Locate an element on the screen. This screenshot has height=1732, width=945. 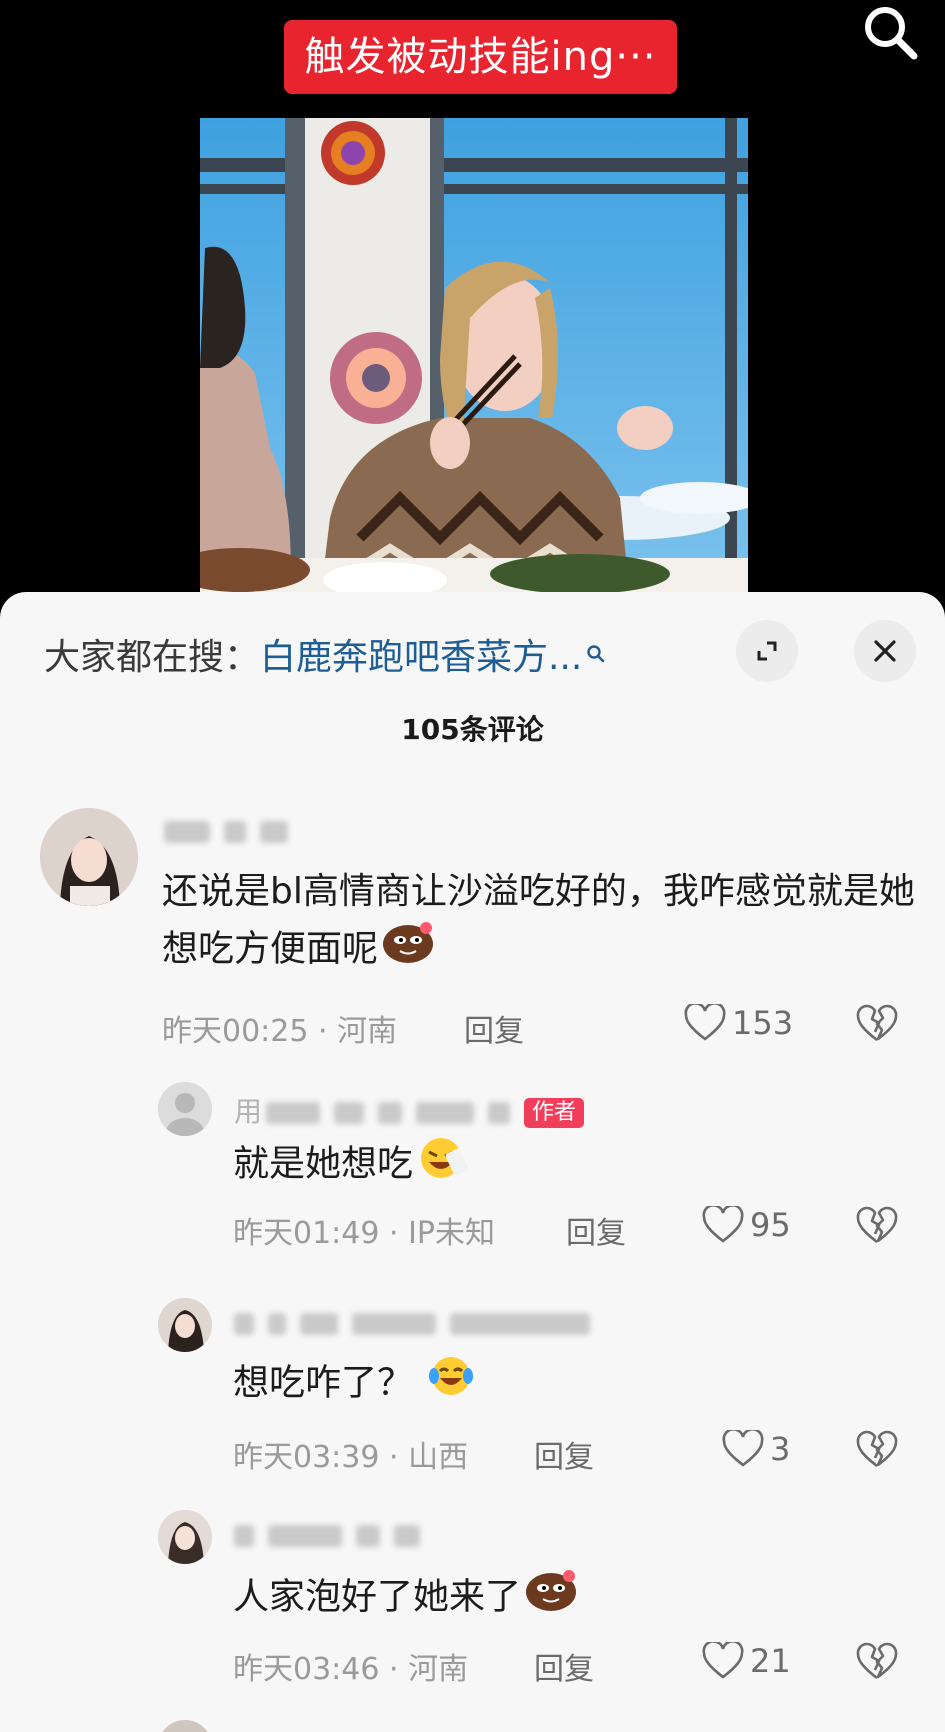
video-caption-banner: 触发被动技能ing··· is located at coordinates (480, 57).